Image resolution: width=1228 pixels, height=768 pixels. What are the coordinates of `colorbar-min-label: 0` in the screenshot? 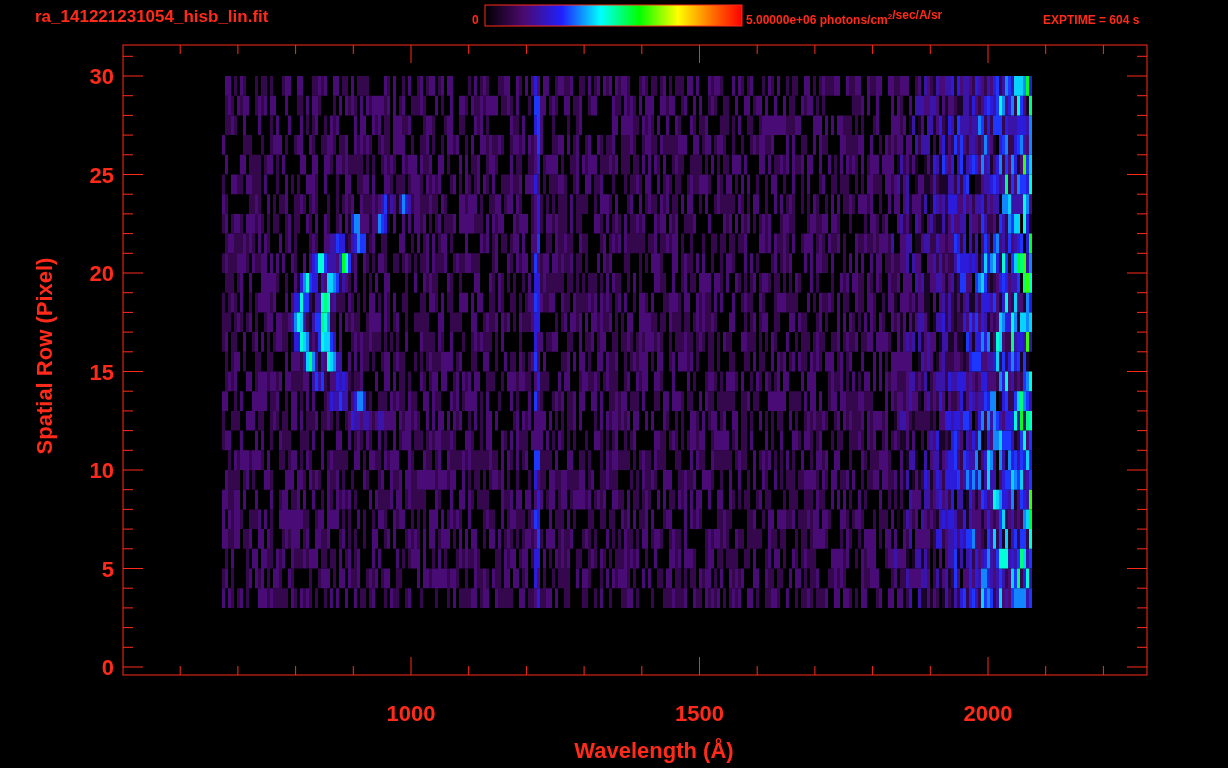 It's located at (475, 20).